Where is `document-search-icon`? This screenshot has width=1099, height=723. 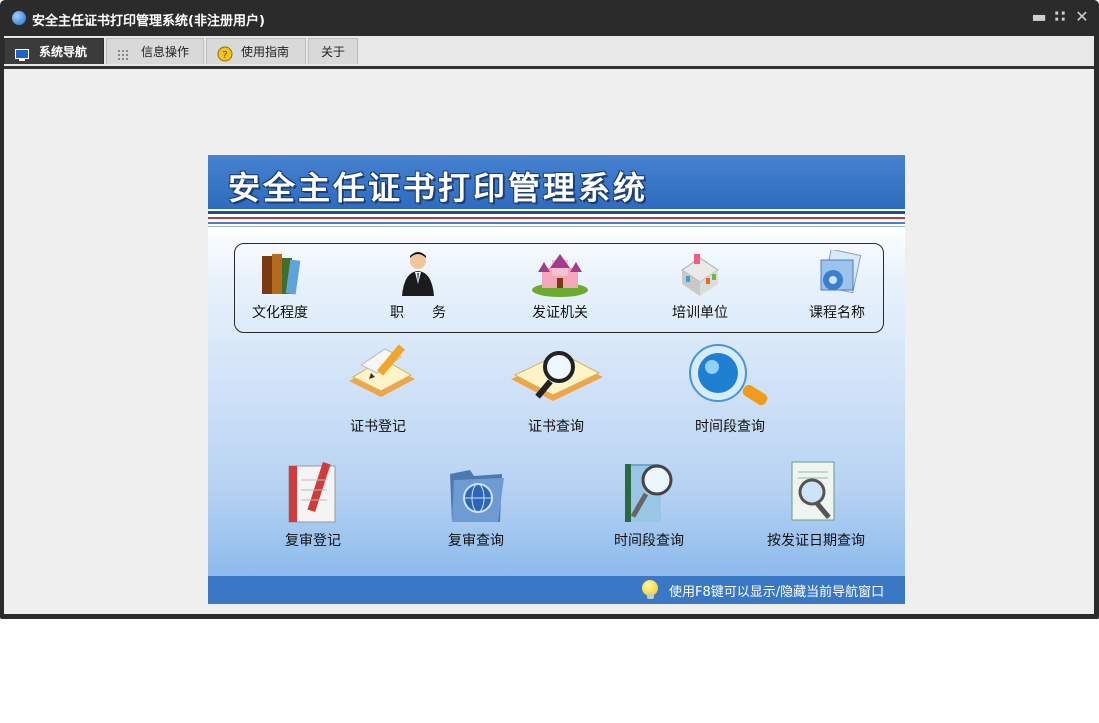 document-search-icon is located at coordinates (813, 491).